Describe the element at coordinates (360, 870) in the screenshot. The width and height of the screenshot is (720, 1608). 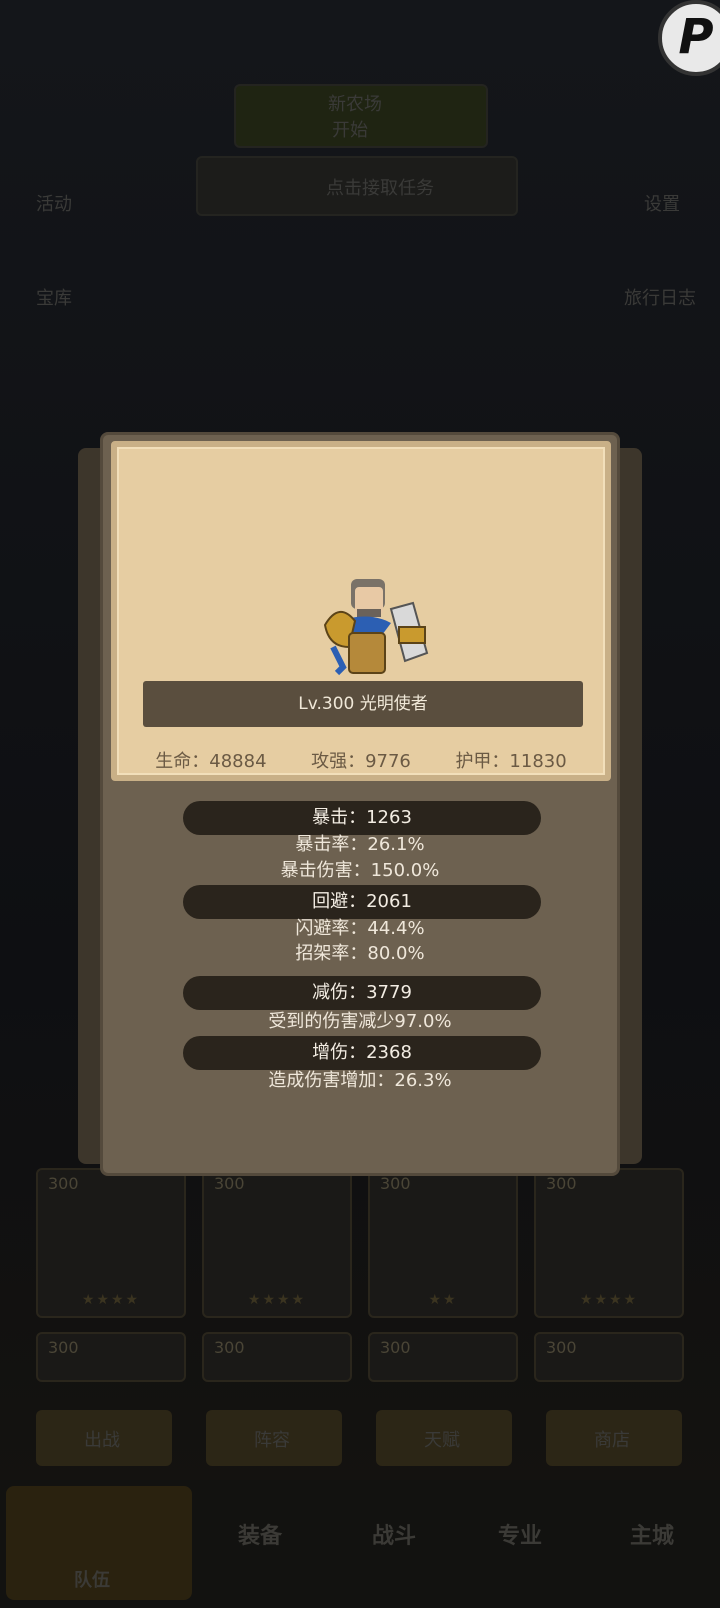
I see `stat-line: 暴击伤害：150.0%` at that location.